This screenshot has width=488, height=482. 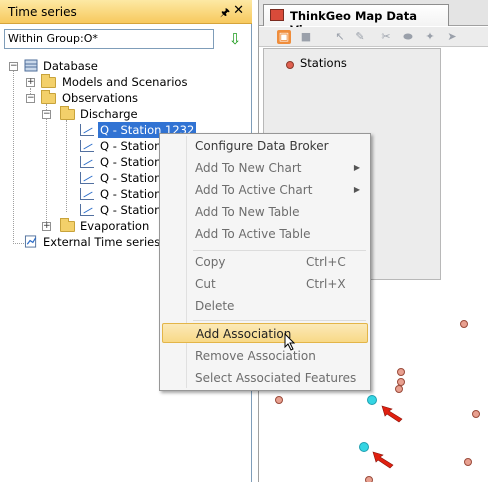 I want to click on tree-label: Discharge, so click(x=109, y=114).